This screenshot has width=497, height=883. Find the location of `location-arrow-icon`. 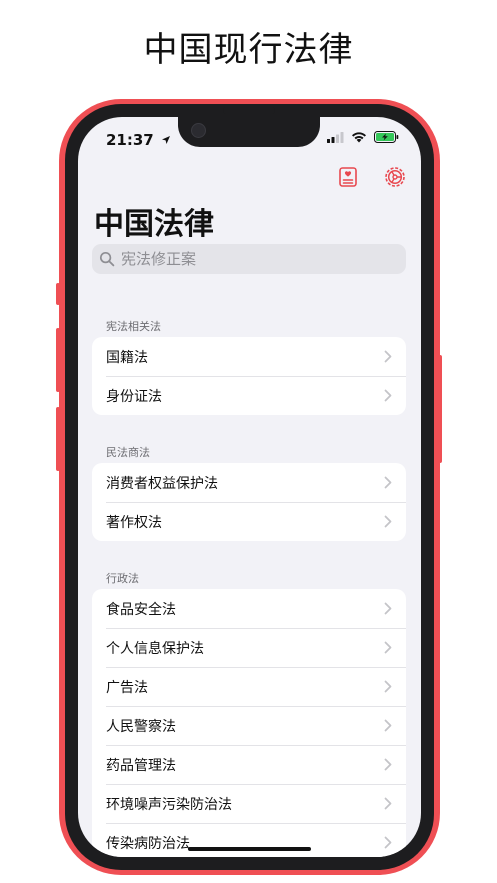

location-arrow-icon is located at coordinates (165, 140).